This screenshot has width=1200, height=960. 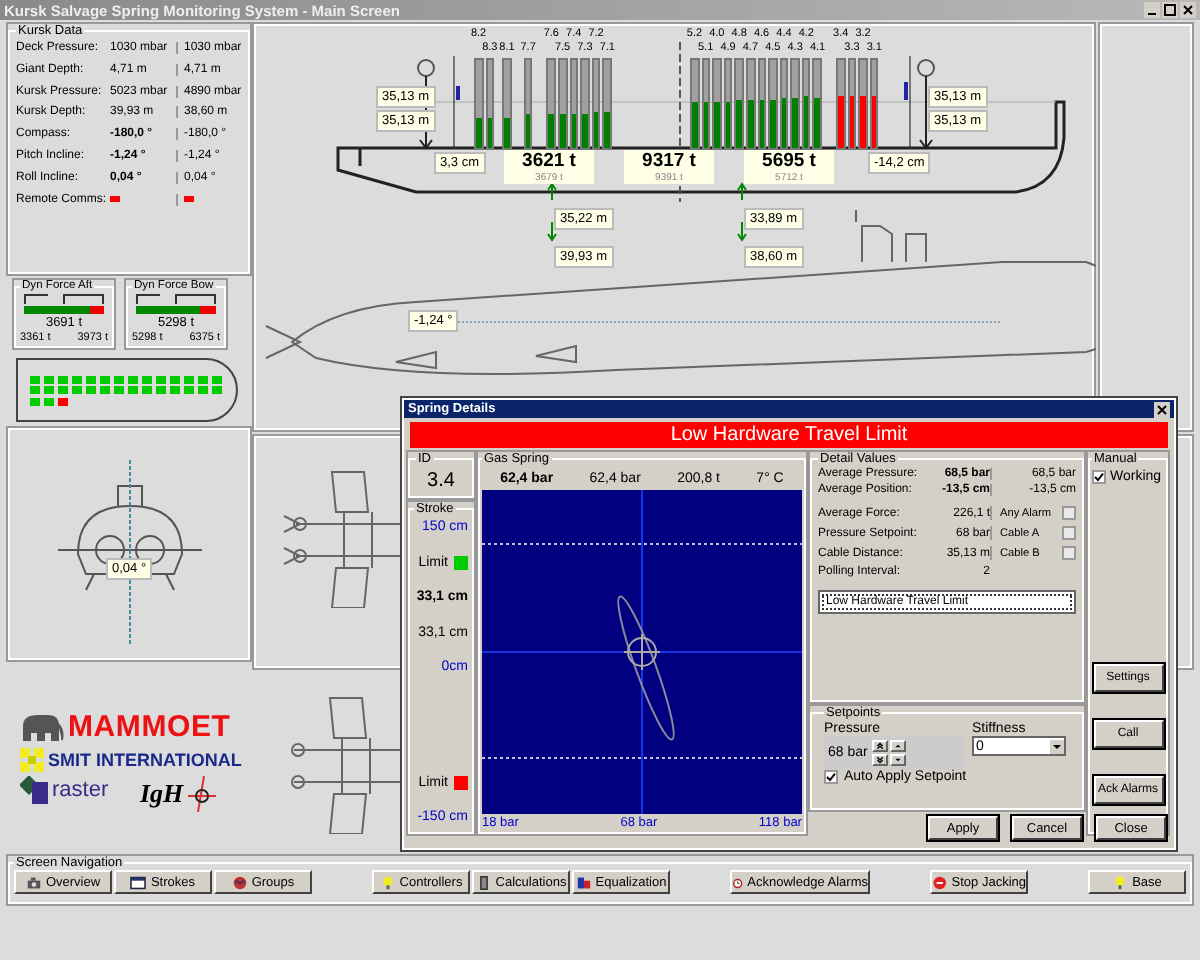 I want to click on window-icon, so click(x=138, y=882).